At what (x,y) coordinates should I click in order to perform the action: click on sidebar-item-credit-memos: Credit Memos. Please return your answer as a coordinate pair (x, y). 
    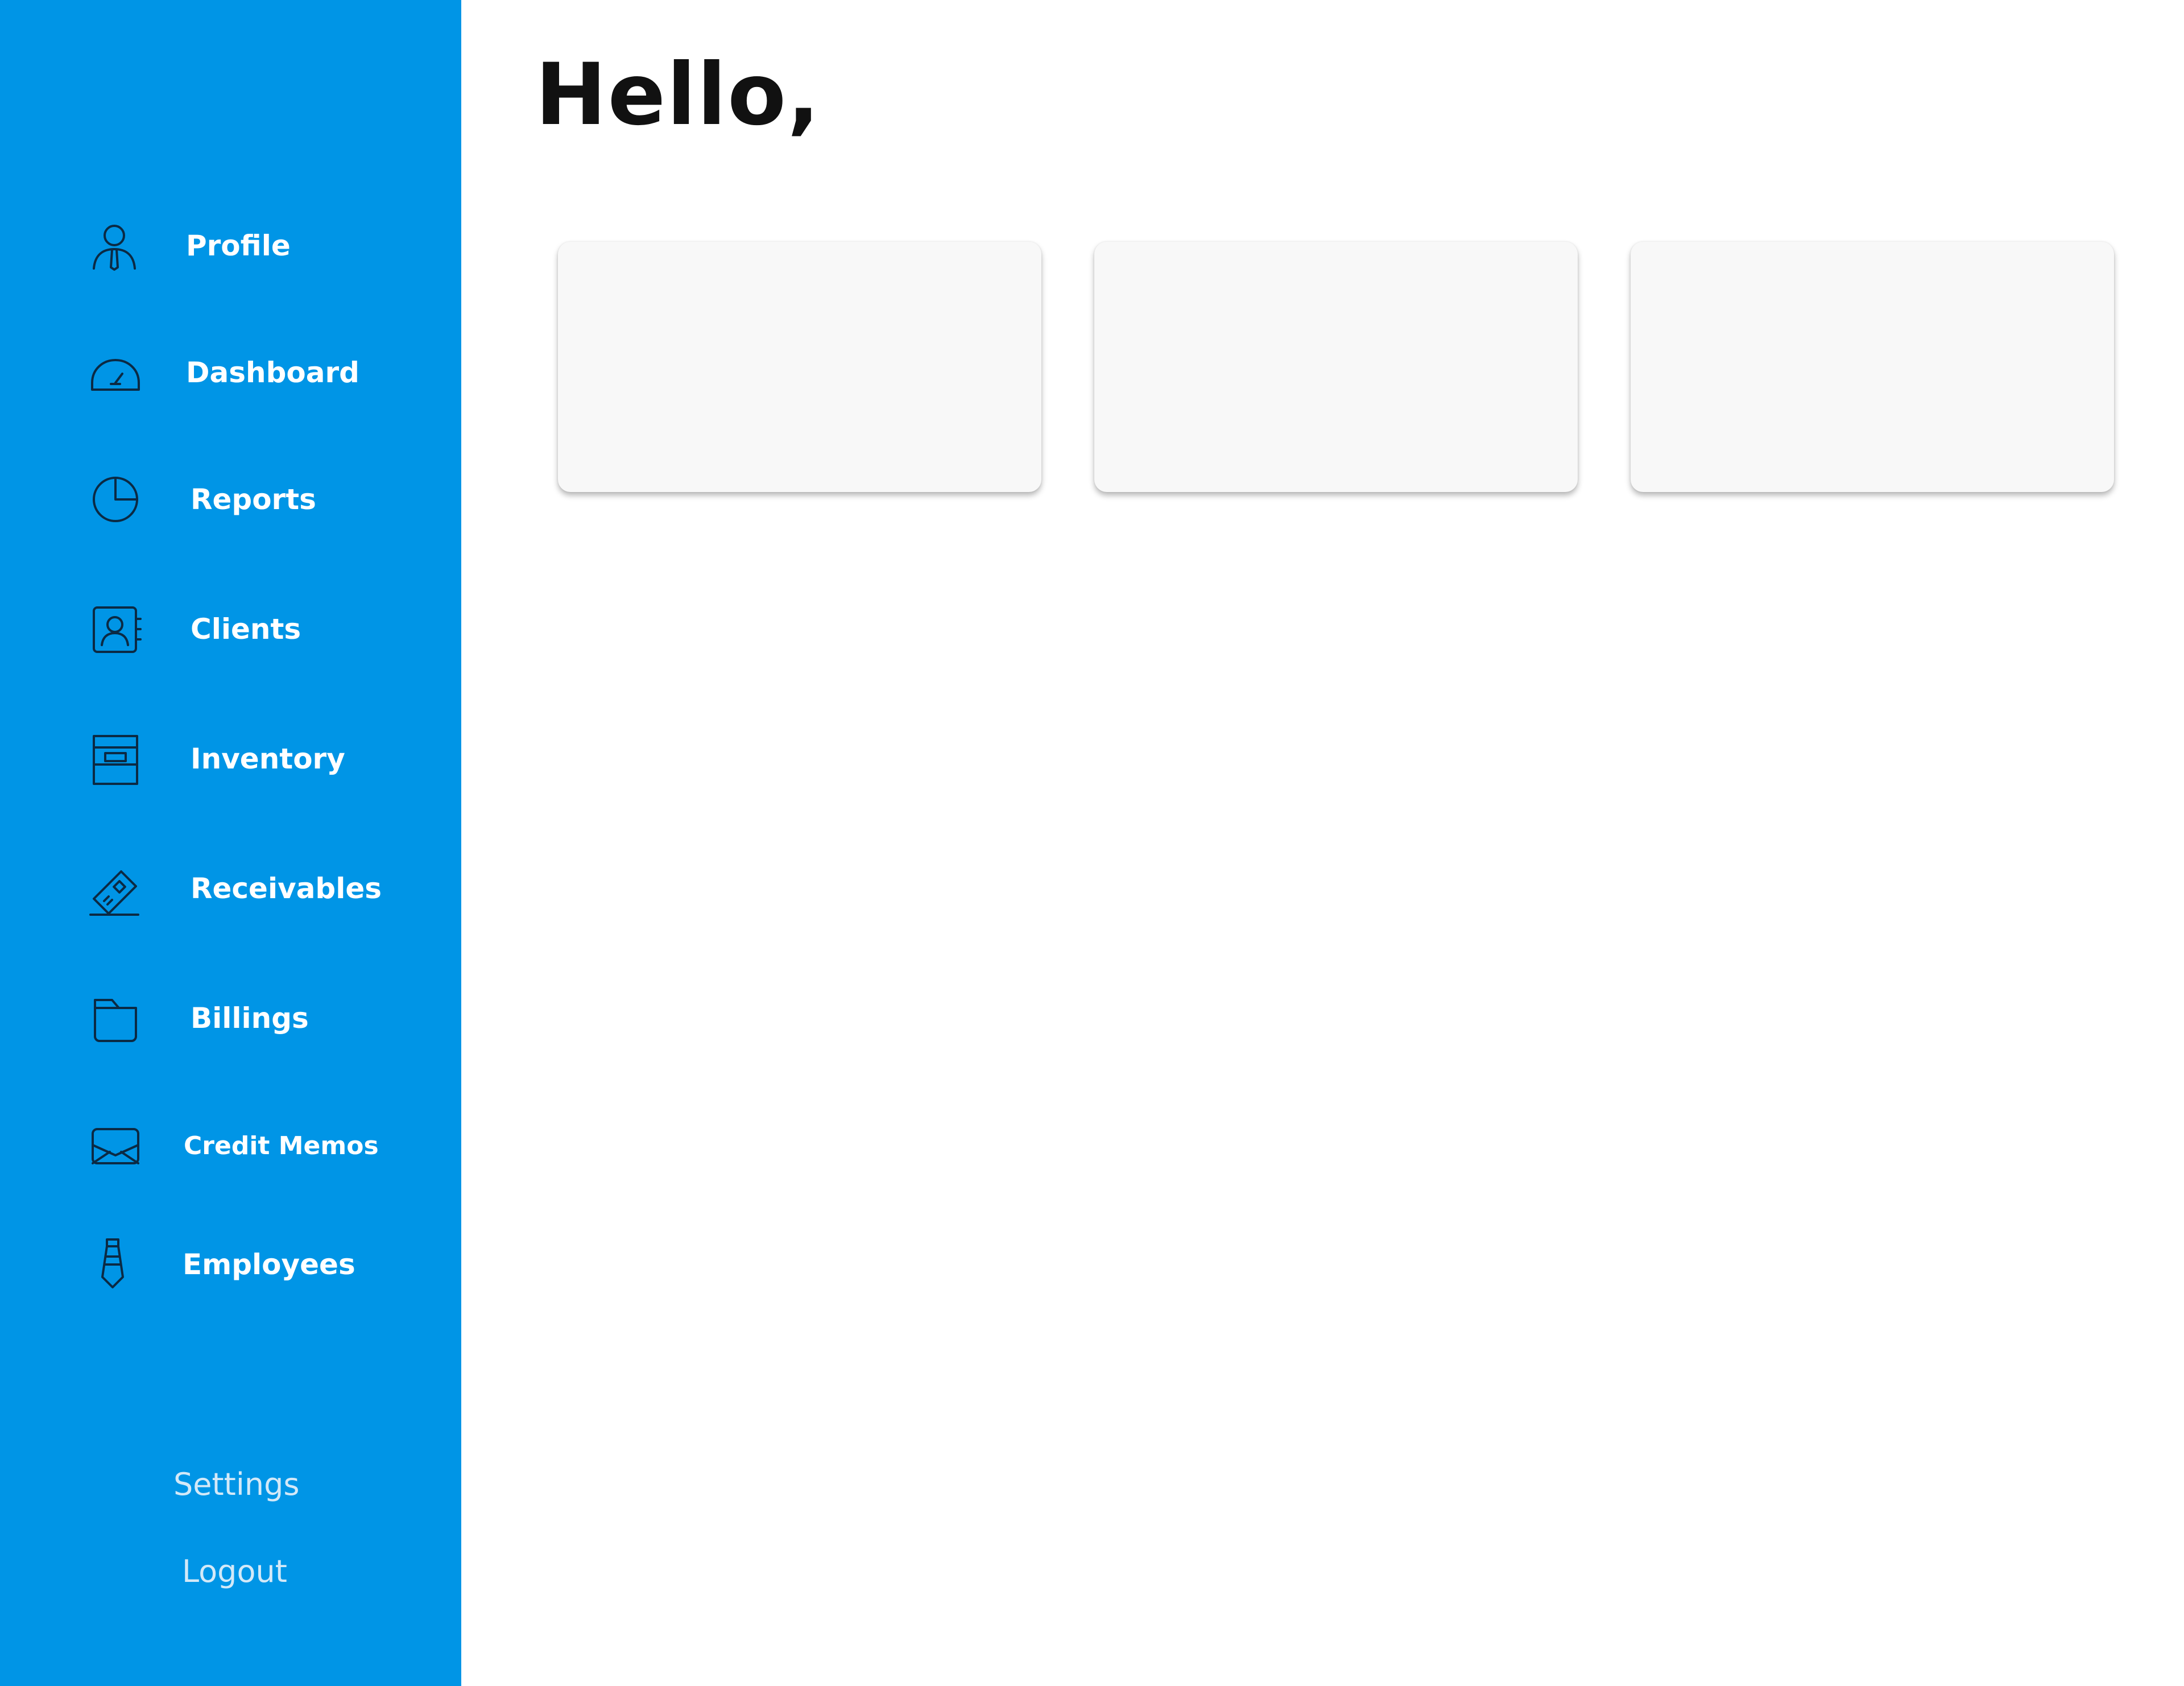
    Looking at the image, I should click on (230, 1146).